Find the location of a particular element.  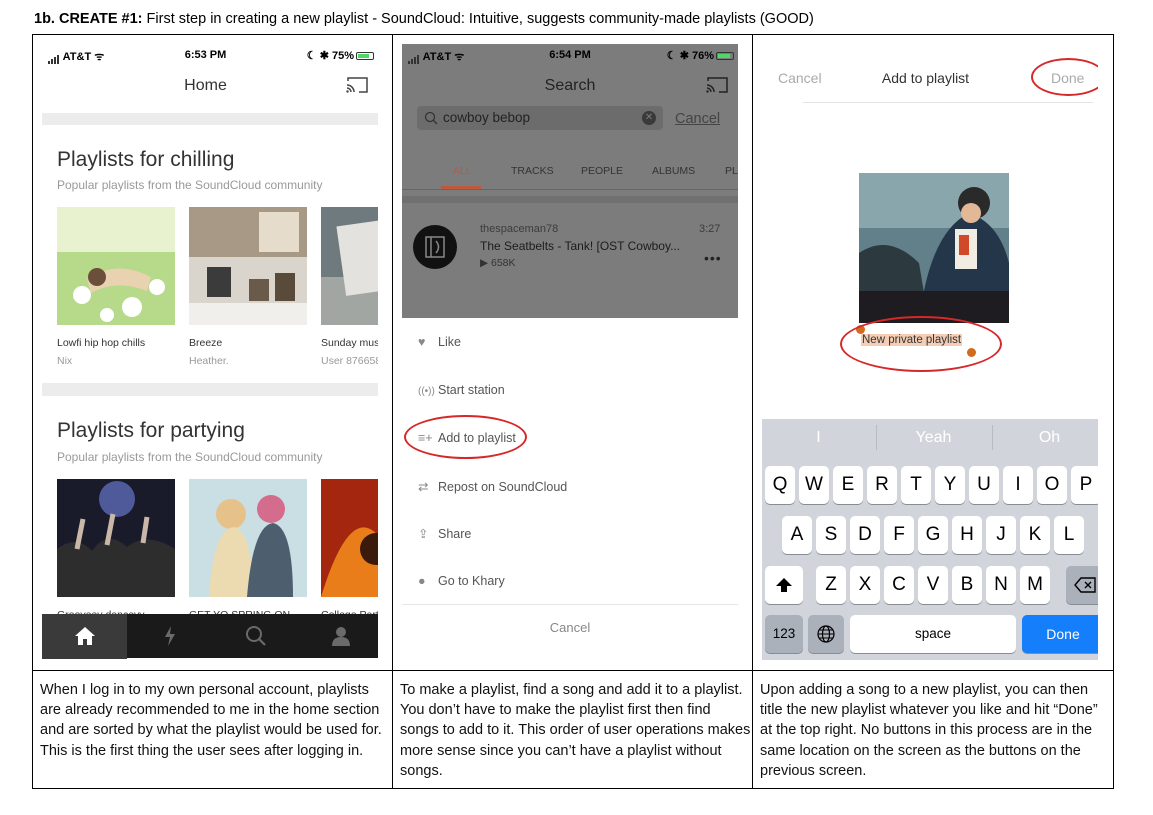

suggestion-3: Oh is located at coordinates (1045, 437).